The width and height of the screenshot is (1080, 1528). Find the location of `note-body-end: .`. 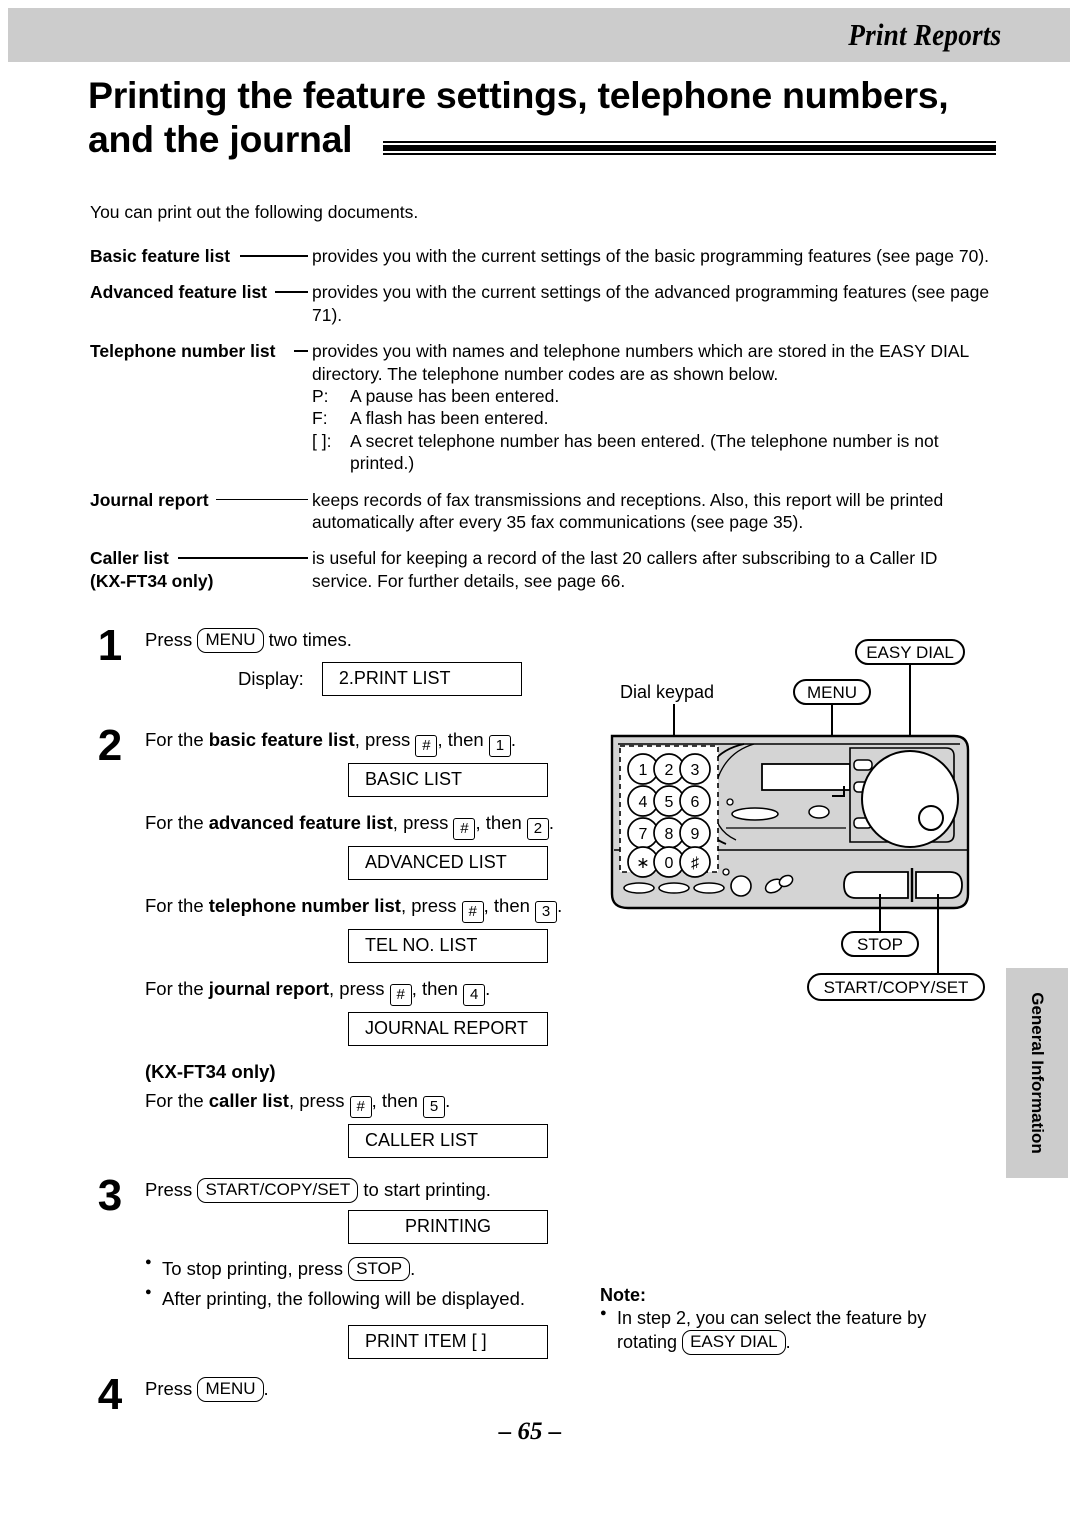

note-body-end: . is located at coordinates (788, 1342).